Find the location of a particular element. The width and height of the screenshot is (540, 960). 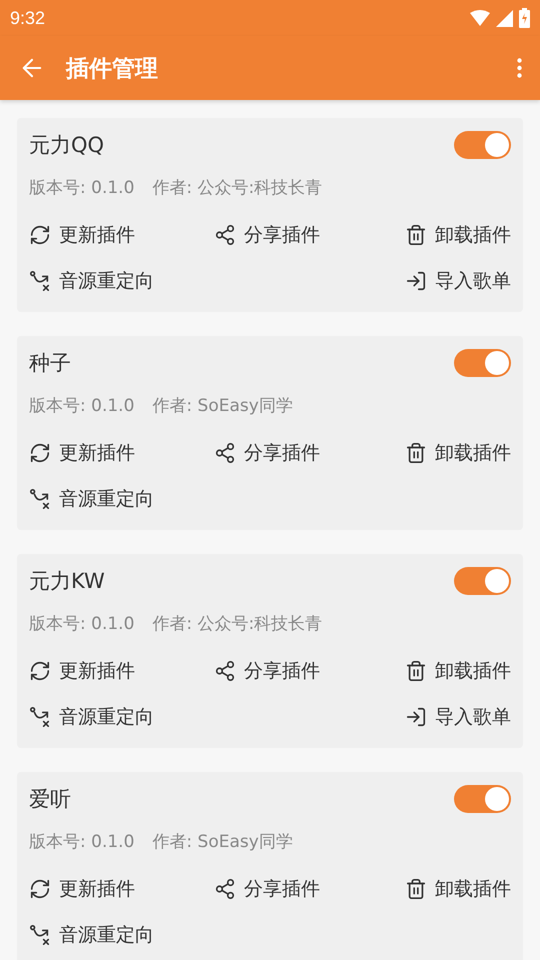

battery-icon is located at coordinates (524, 18).